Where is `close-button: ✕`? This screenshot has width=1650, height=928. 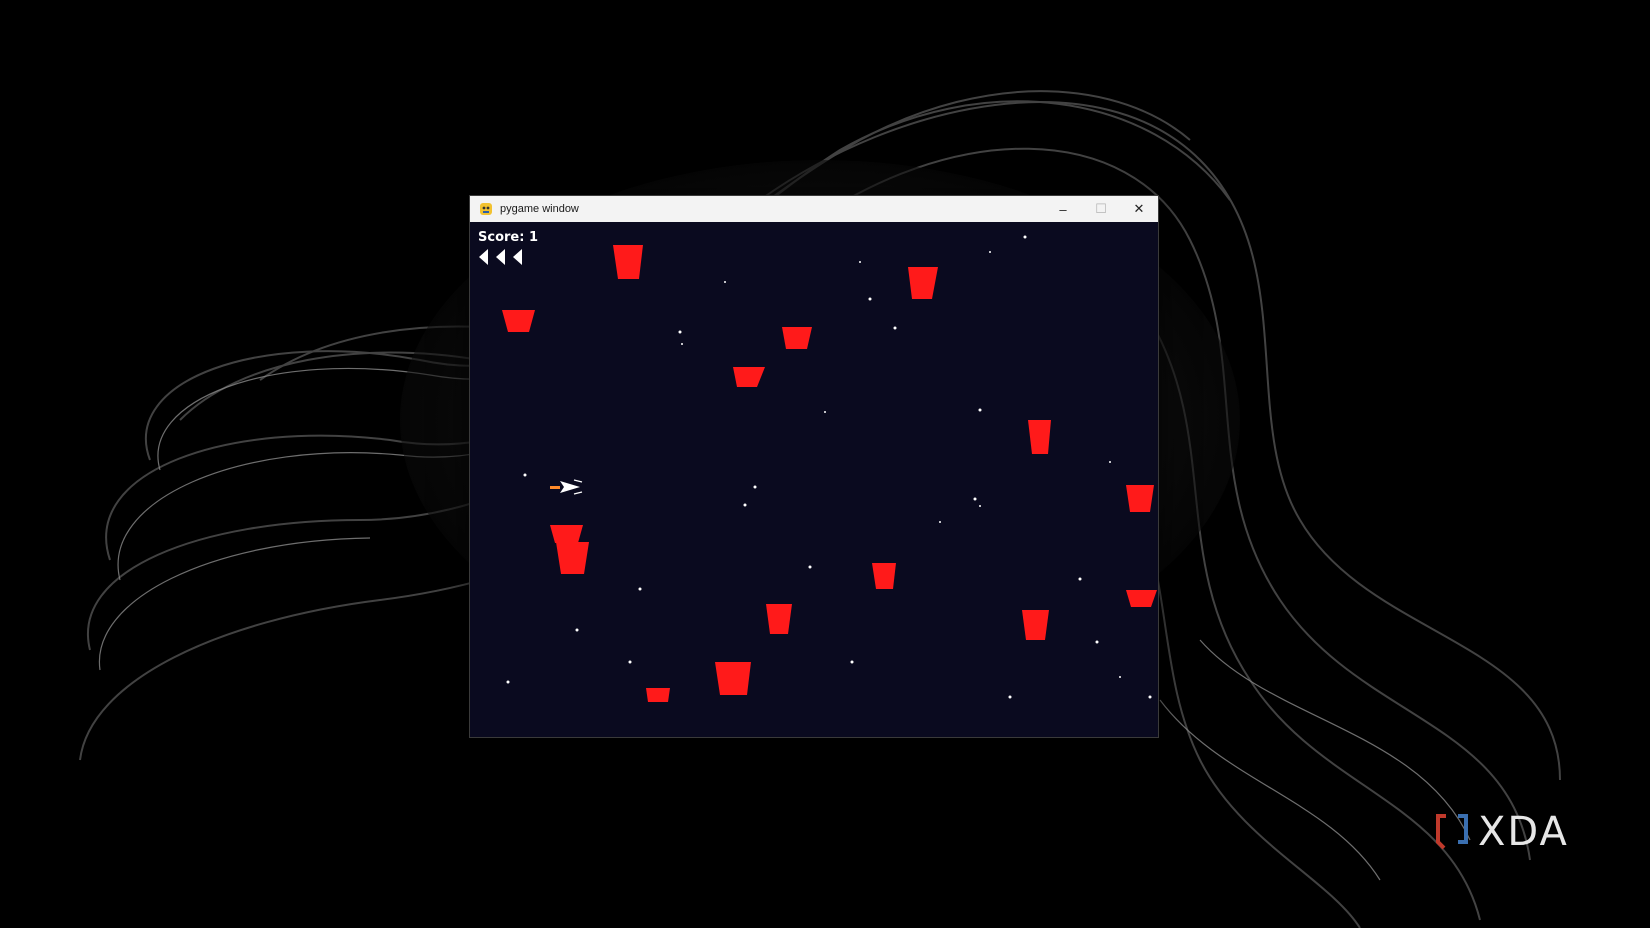 close-button: ✕ is located at coordinates (1139, 209).